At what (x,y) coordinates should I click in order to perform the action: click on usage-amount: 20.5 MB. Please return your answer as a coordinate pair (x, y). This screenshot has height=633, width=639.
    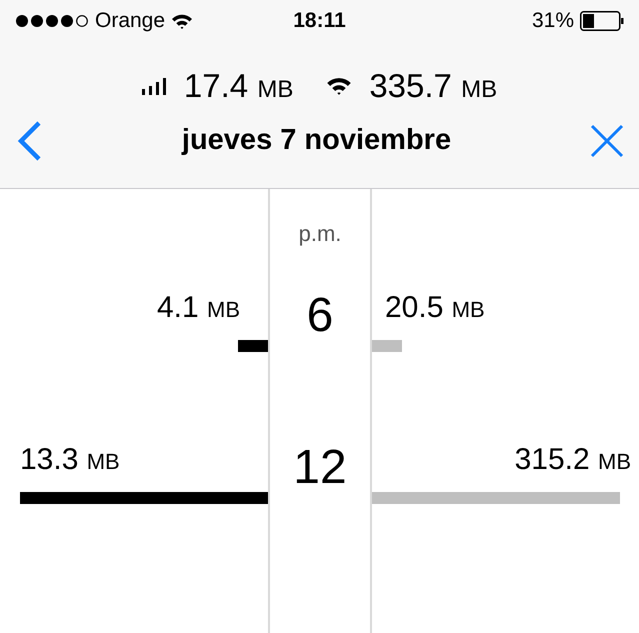
    Looking at the image, I should click on (435, 308).